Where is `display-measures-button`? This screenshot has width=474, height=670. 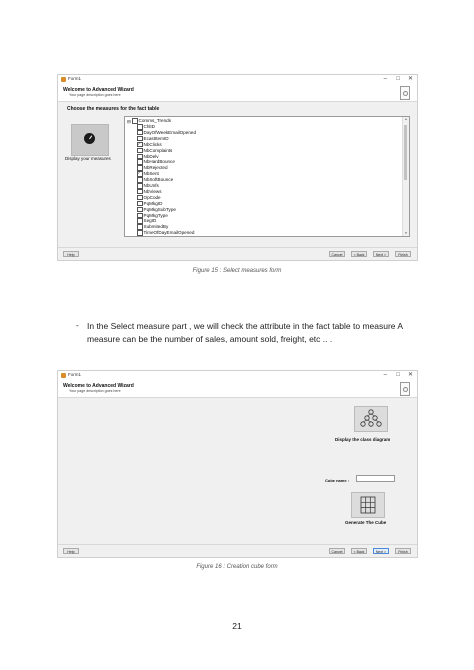 display-measures-button is located at coordinates (90, 140).